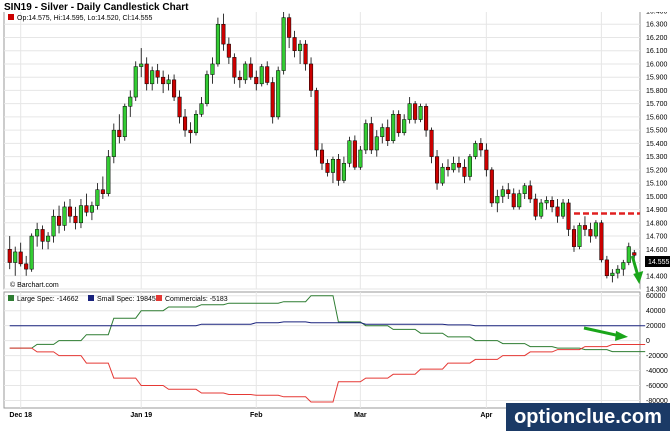  I want to click on date-tick-label: Apr, so click(486, 415).